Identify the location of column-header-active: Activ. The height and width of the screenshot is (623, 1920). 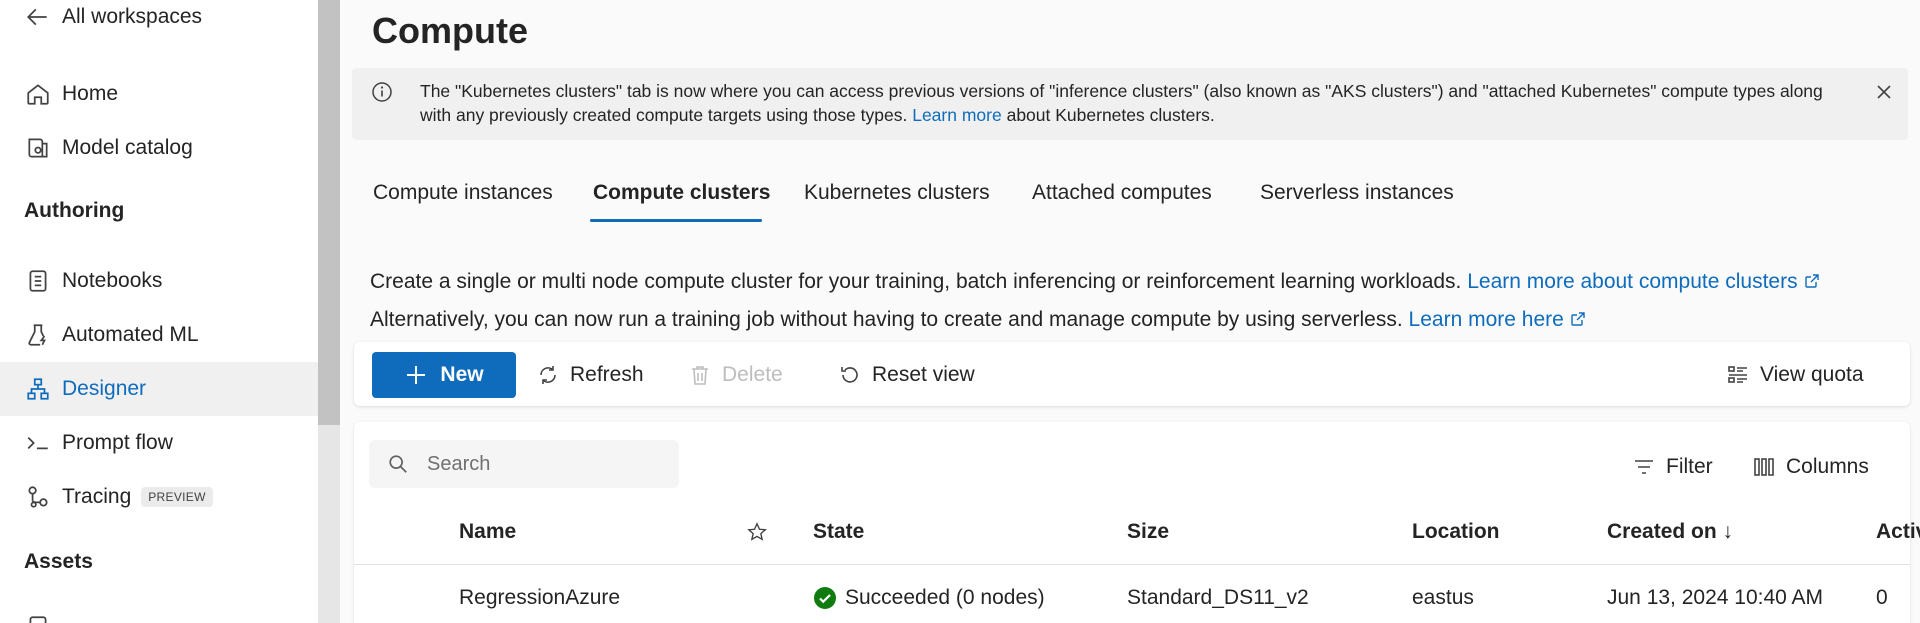
(1898, 532).